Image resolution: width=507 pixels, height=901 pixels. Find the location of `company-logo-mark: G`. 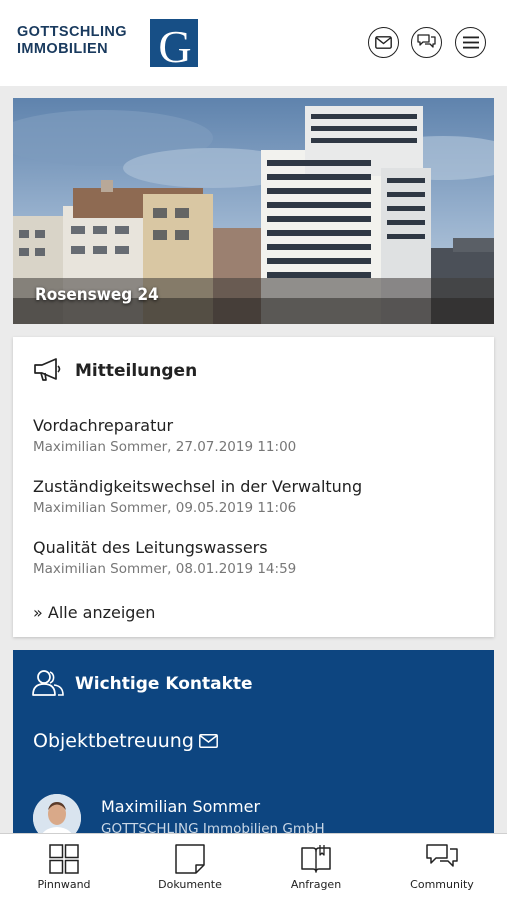

company-logo-mark: G is located at coordinates (174, 45).